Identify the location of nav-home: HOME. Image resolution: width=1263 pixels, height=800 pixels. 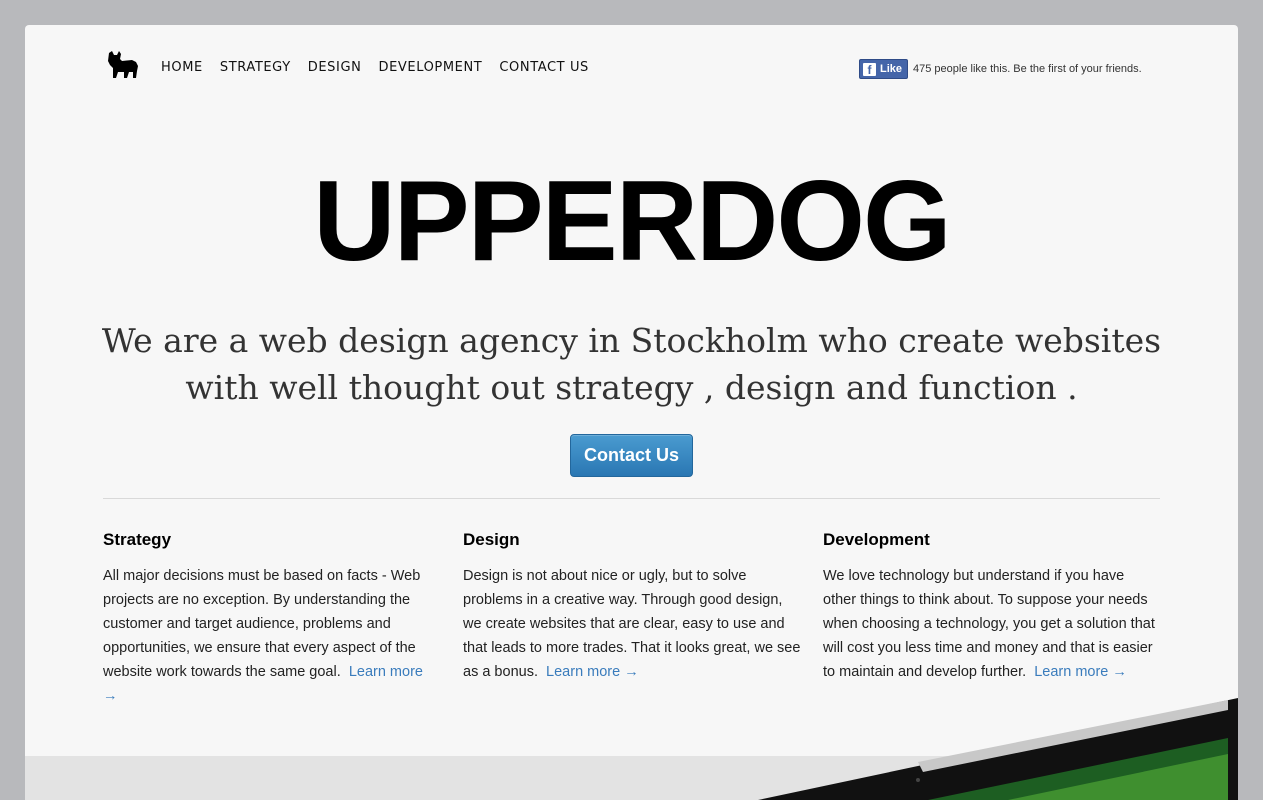
(182, 67).